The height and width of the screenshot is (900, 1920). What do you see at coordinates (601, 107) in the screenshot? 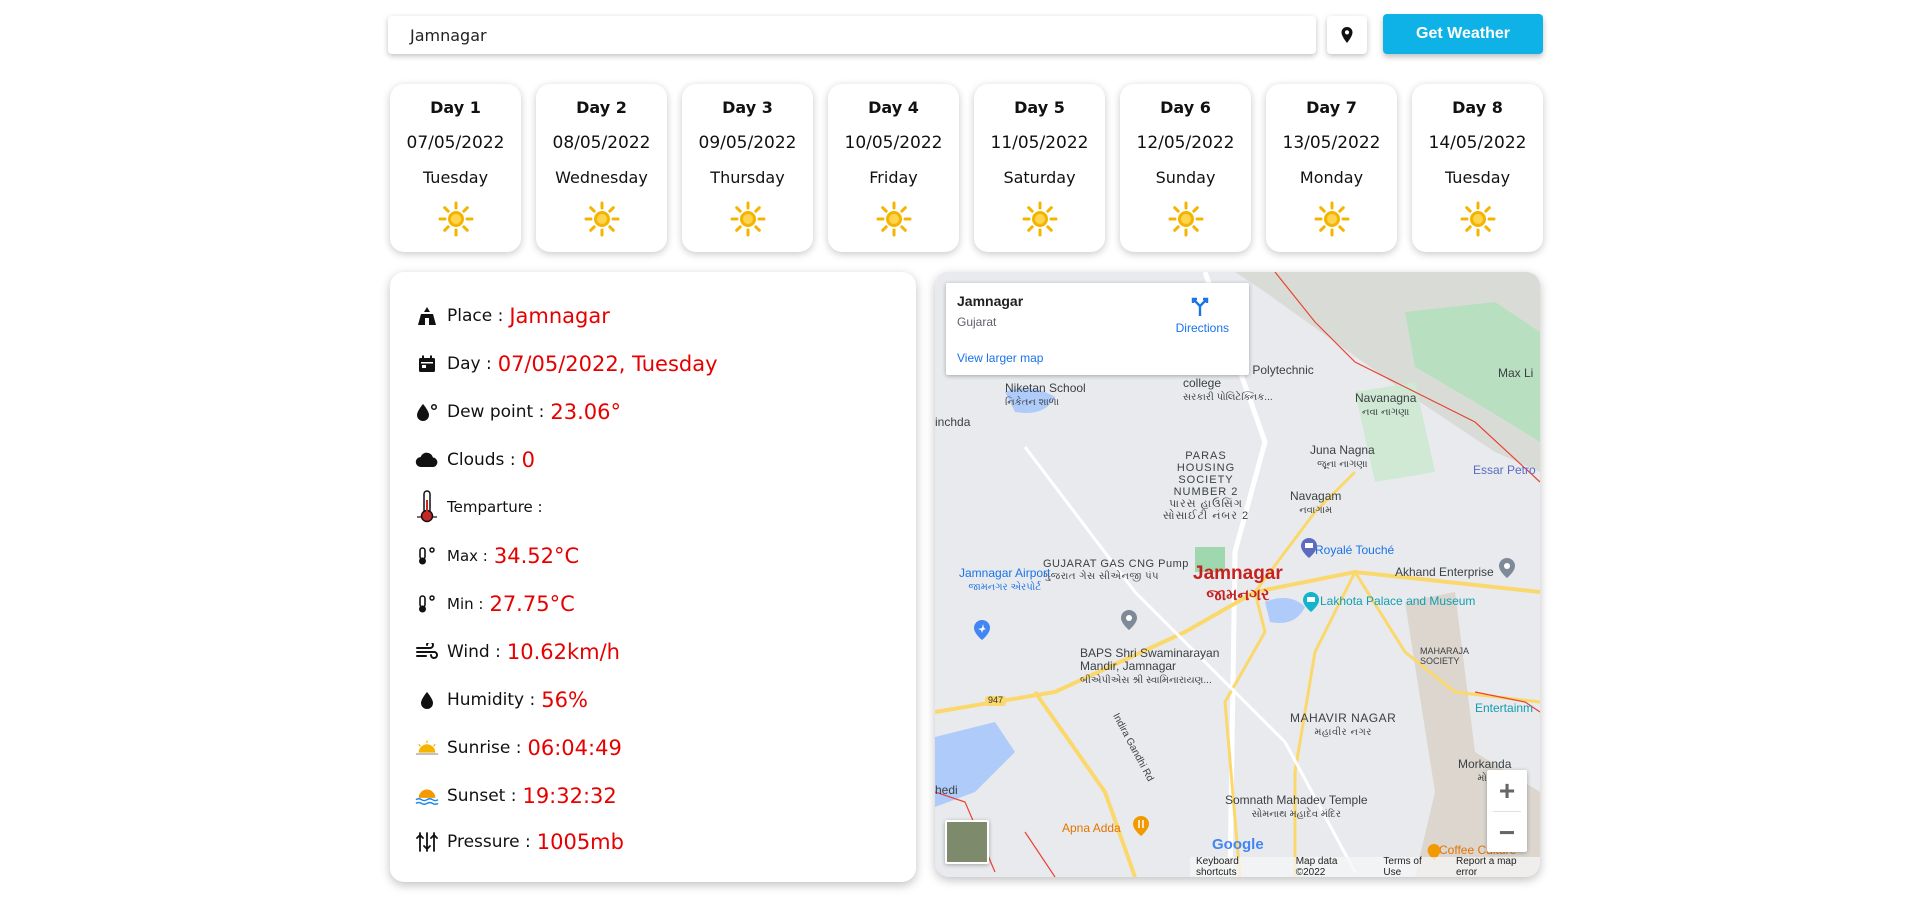
I see `day-title: Day 2` at bounding box center [601, 107].